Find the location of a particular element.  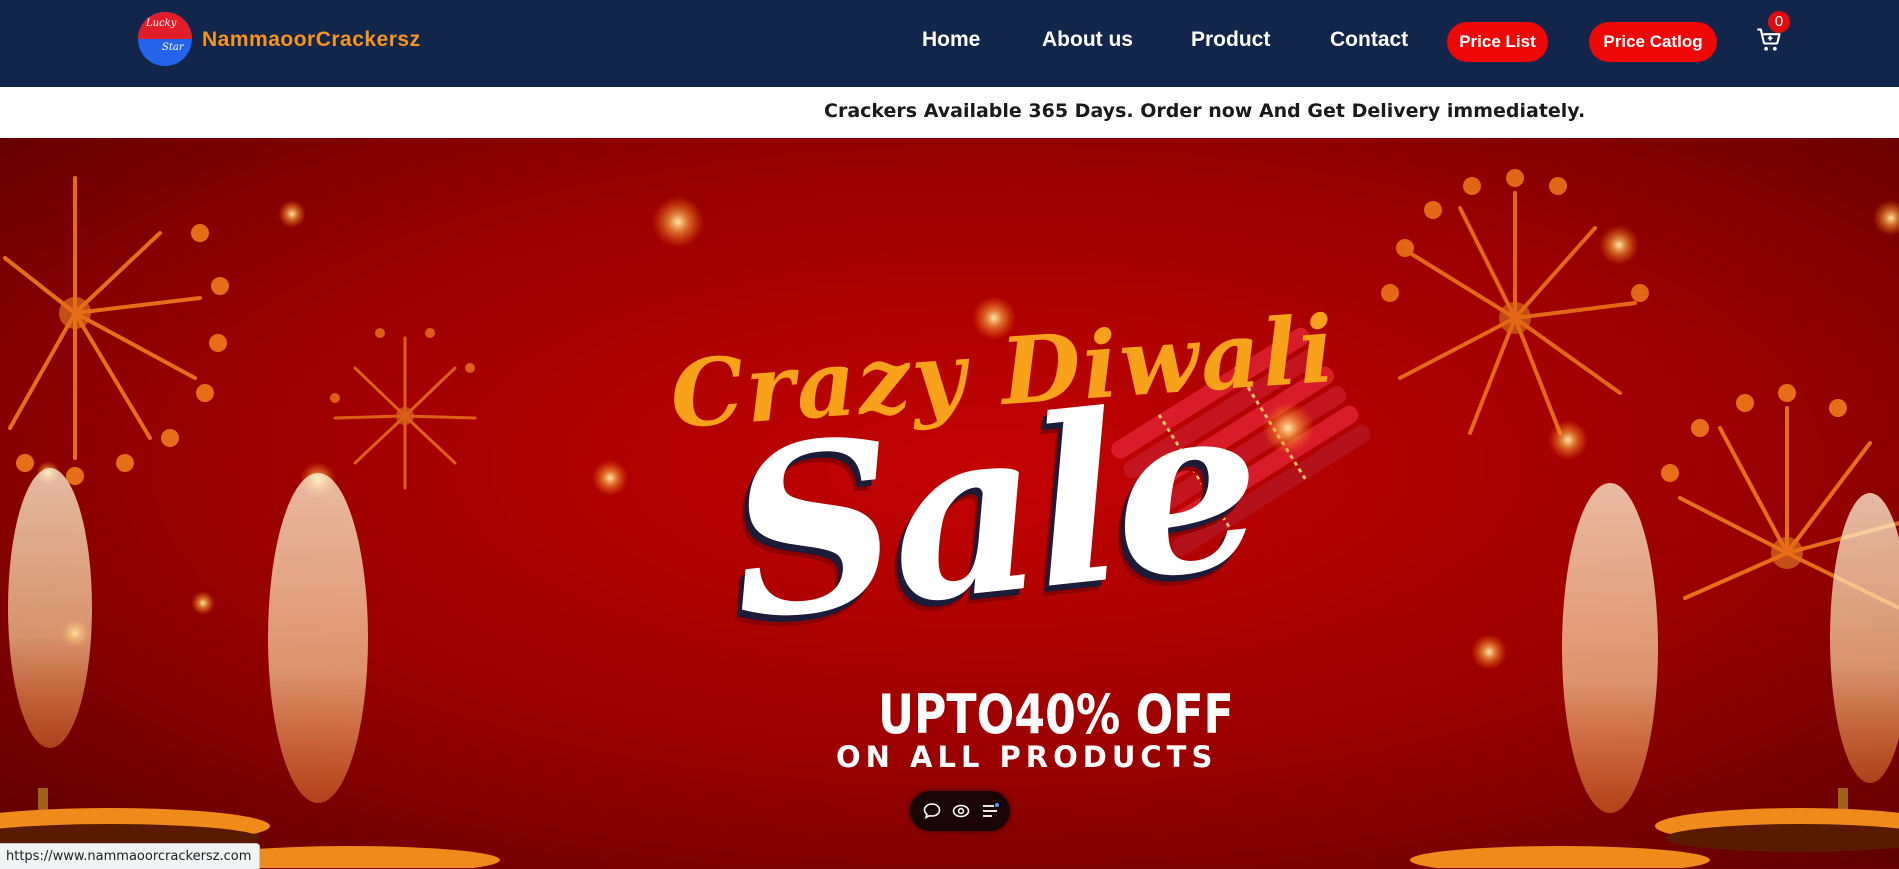

logo-text-bottom: Star is located at coordinates (173, 47).